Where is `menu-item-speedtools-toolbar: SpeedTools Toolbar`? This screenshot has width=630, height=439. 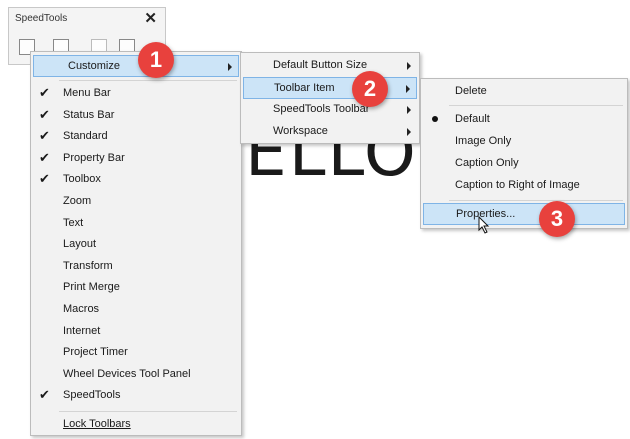
menu-item-speedtools-toolbar: SpeedTools Toolbar is located at coordinates (330, 110).